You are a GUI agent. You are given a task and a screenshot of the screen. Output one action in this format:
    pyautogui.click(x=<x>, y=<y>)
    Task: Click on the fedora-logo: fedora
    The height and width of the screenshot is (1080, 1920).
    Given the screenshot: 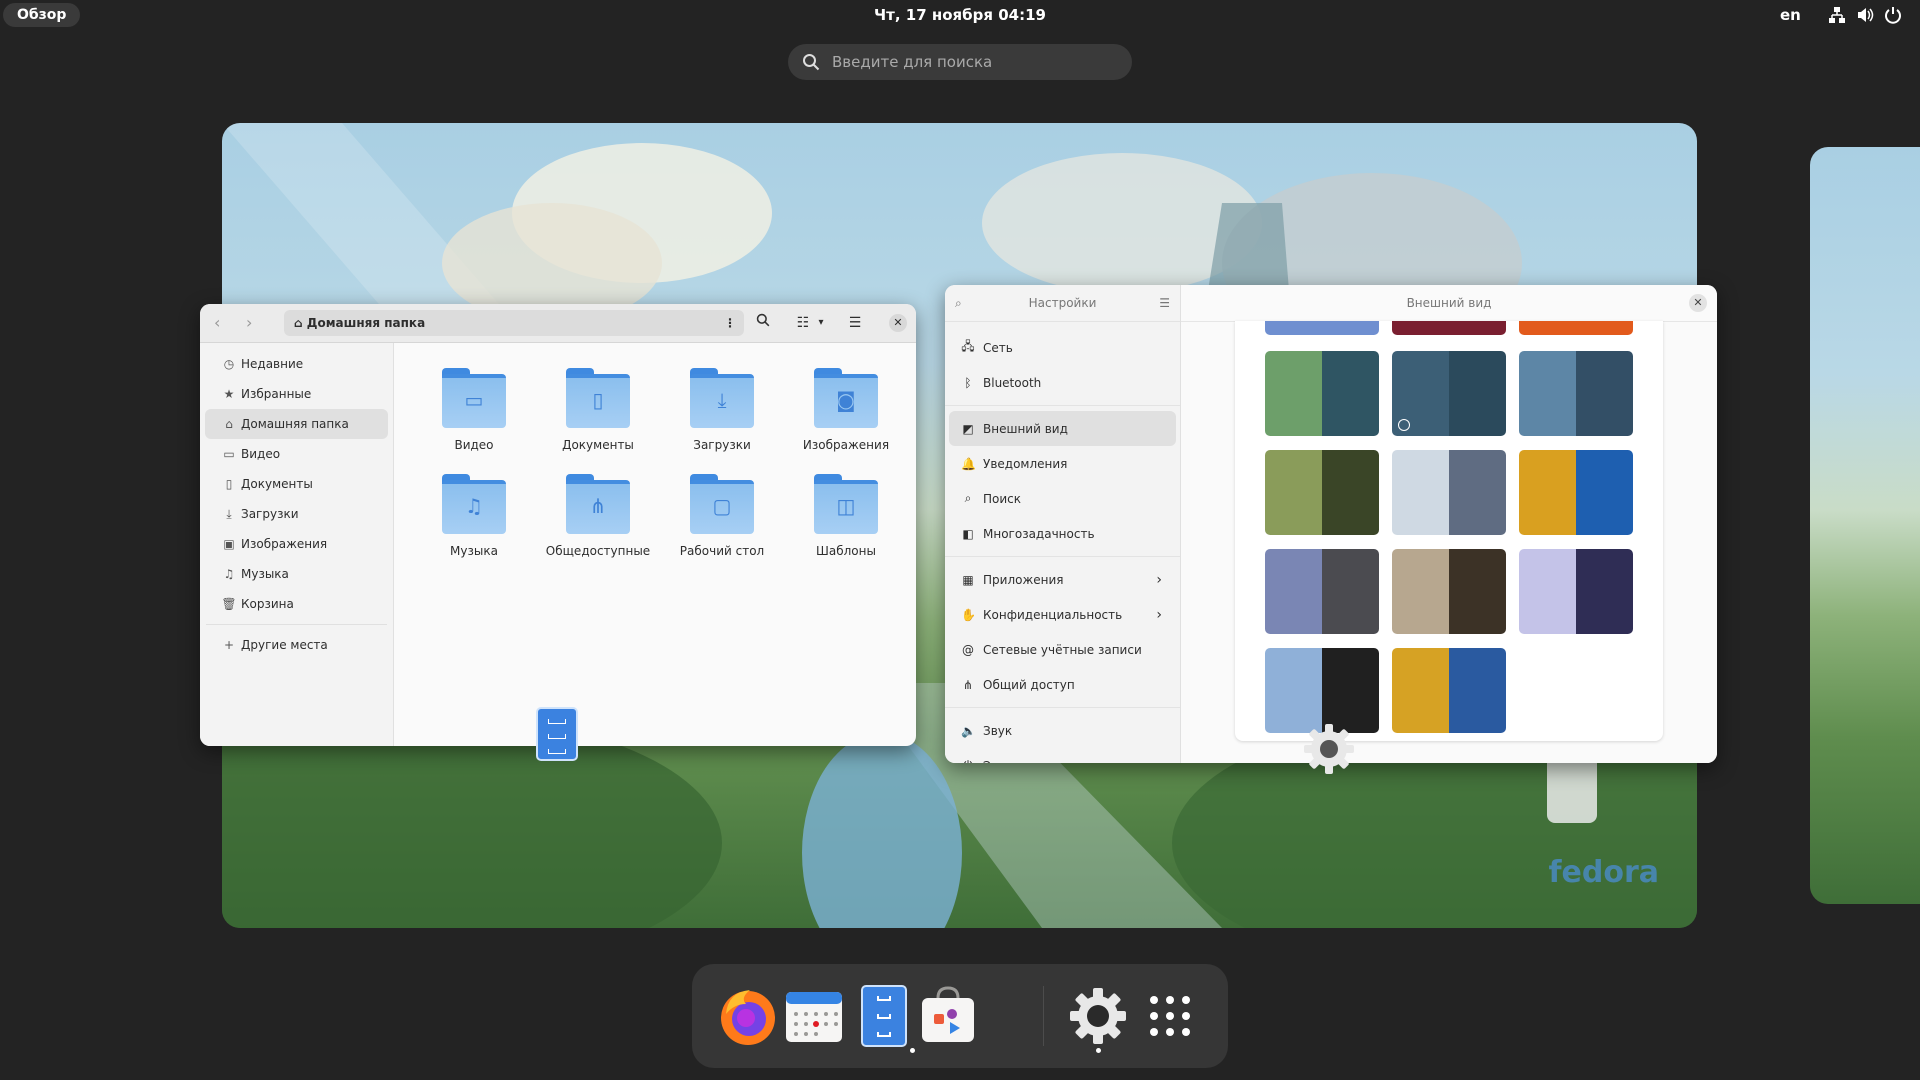 What is the action you would take?
    pyautogui.click(x=1603, y=872)
    